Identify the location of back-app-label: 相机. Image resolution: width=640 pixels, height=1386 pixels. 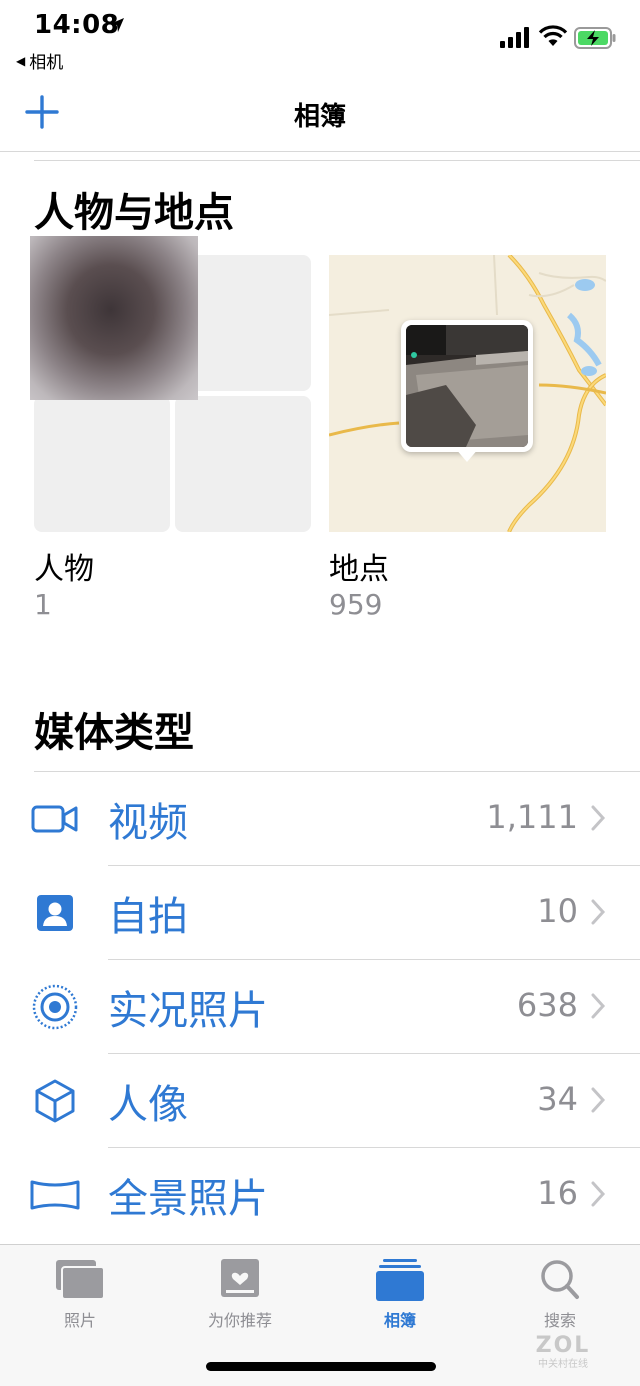
(46, 63).